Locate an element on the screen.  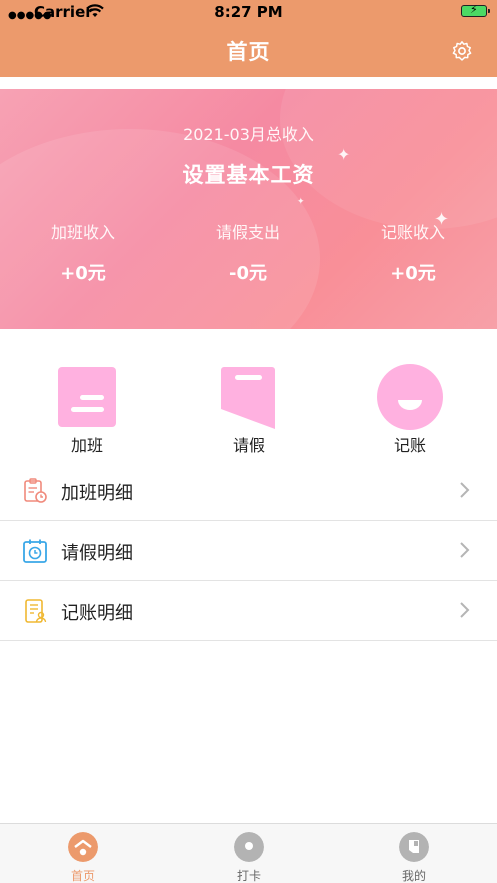
leave-label: 请假 is located at coordinates (248, 445).